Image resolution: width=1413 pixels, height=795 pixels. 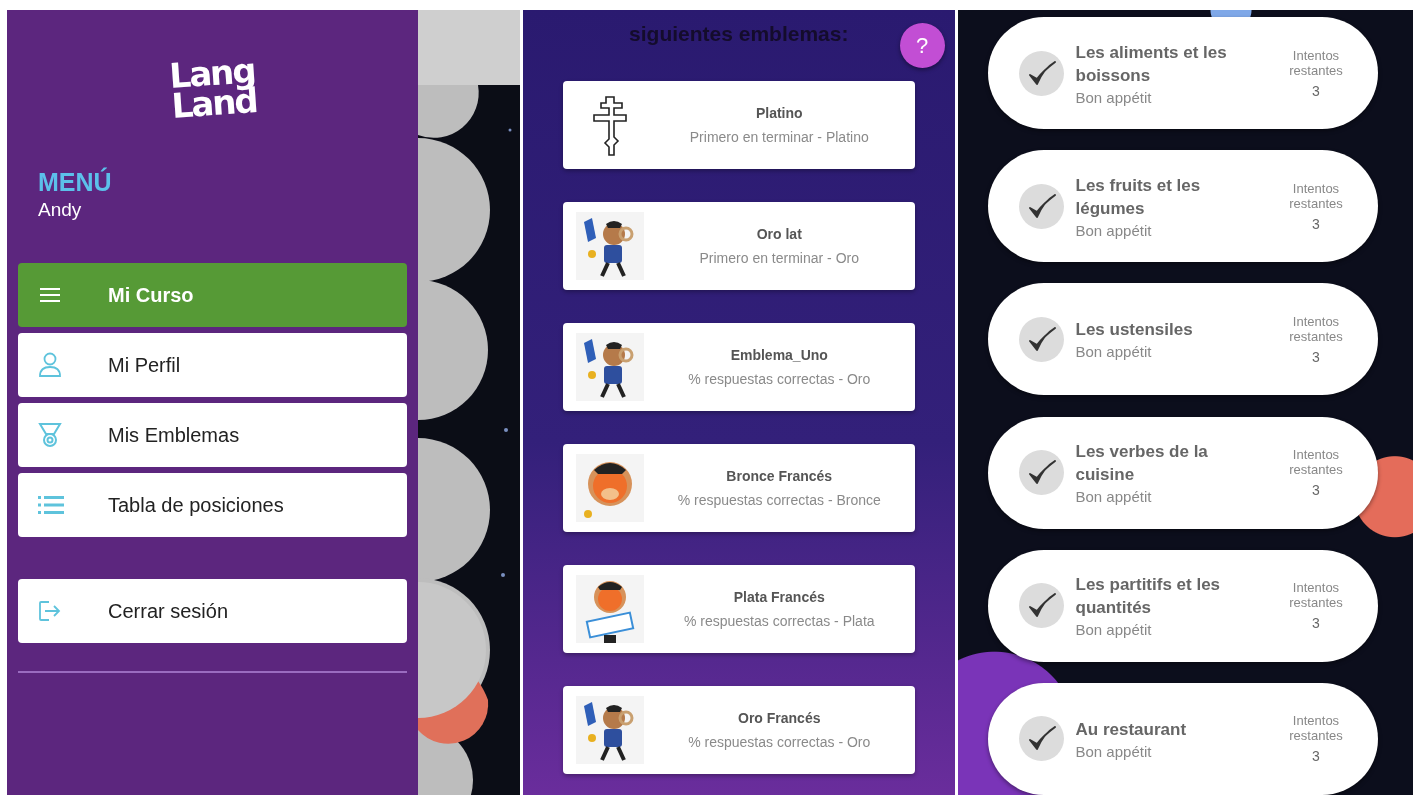 What do you see at coordinates (50, 435) in the screenshot?
I see `medal-icon` at bounding box center [50, 435].